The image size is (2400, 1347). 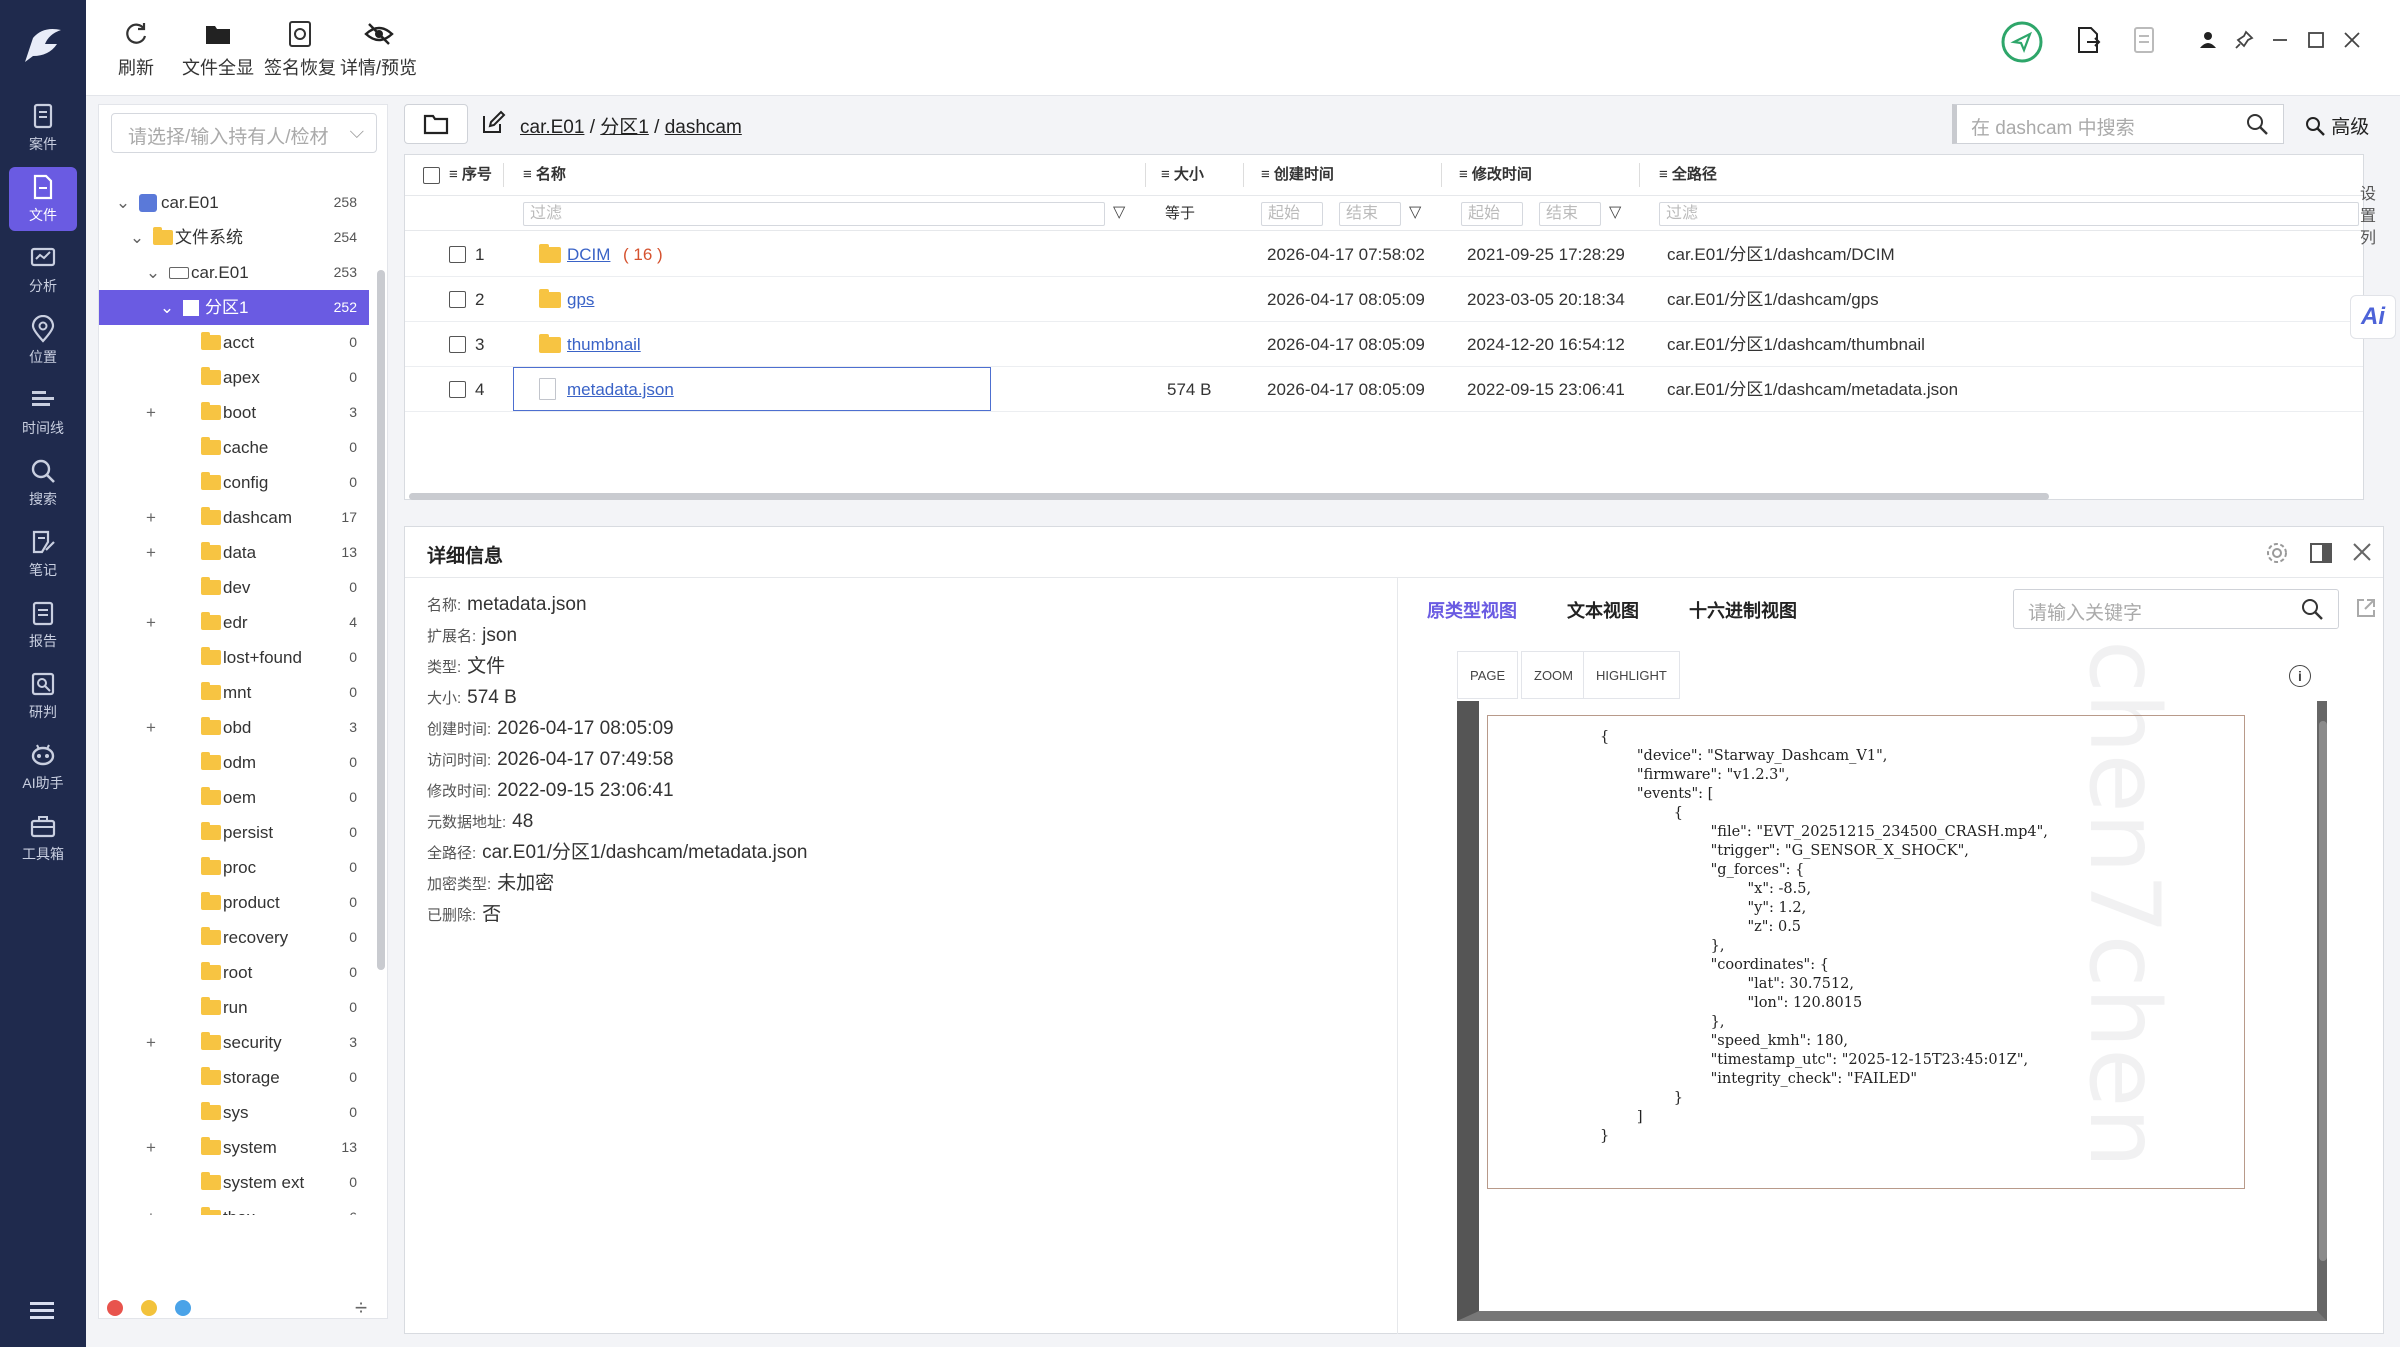 I want to click on keyword-search-input: 请输入关键字, so click(x=2176, y=609).